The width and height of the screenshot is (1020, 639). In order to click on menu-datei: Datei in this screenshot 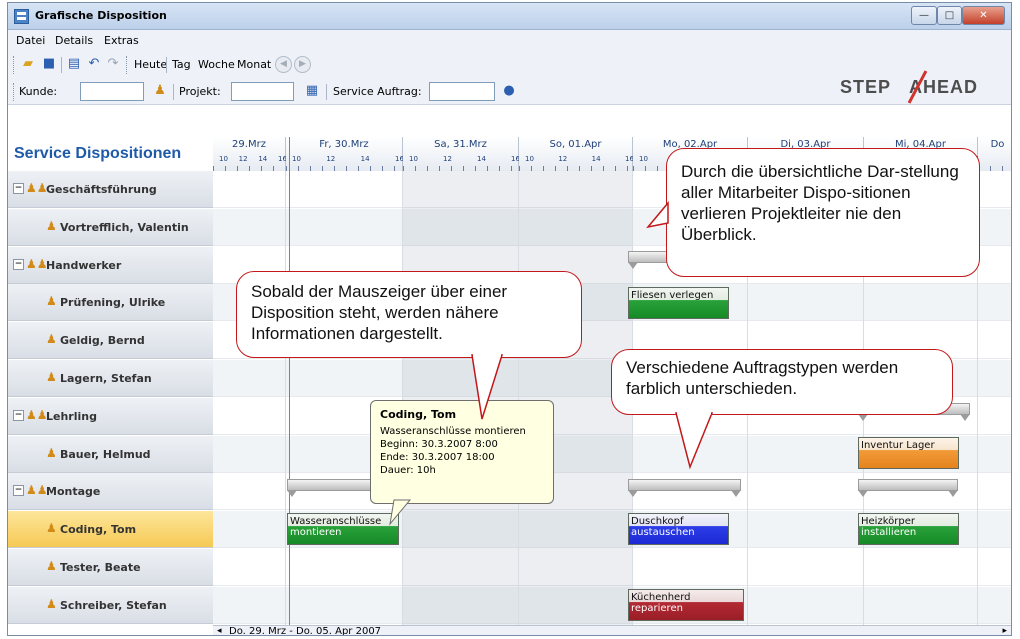, I will do `click(30, 40)`.